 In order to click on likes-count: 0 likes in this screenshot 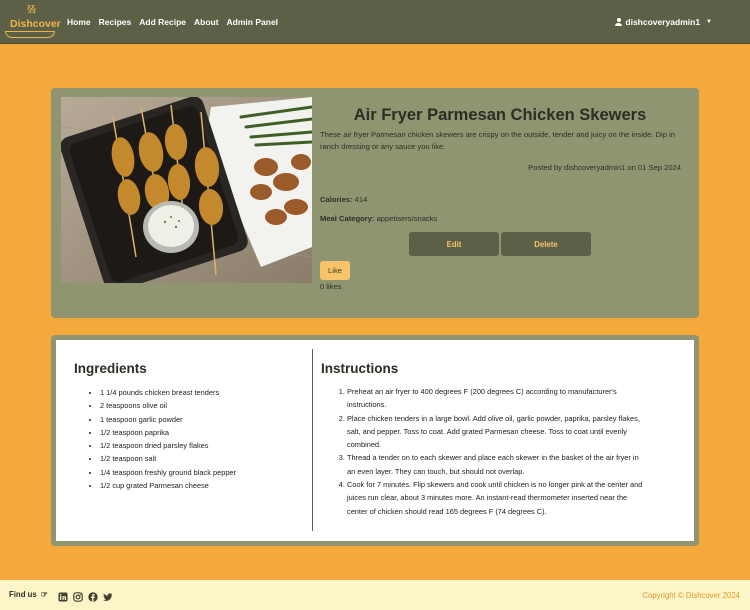, I will do `click(331, 286)`.